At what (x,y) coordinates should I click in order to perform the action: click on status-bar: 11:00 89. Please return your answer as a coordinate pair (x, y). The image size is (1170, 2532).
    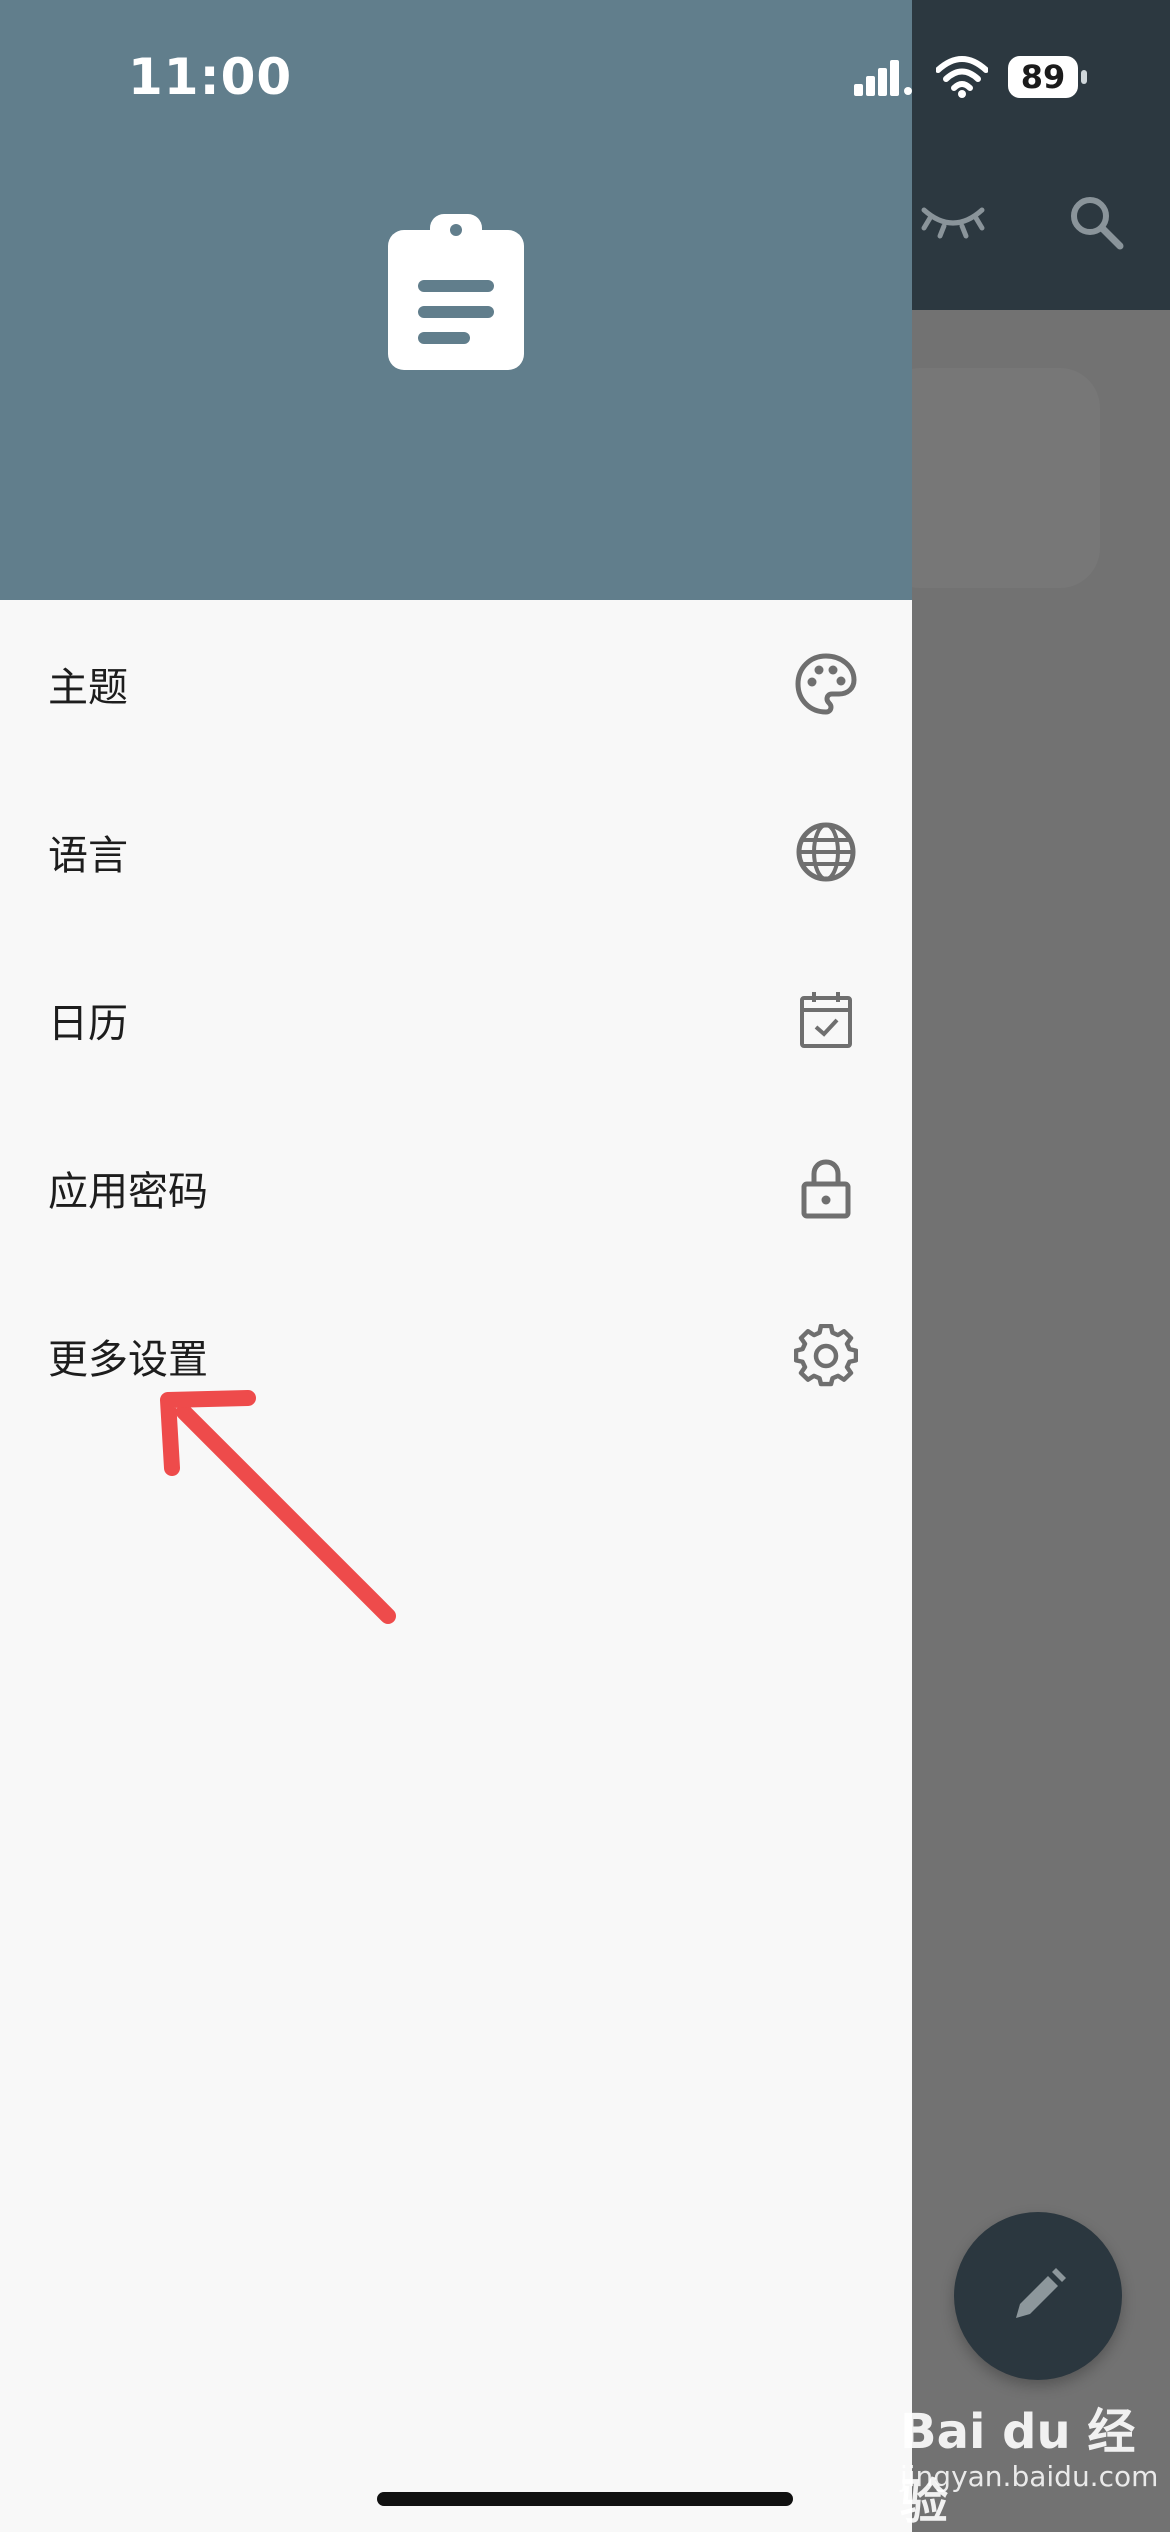
    Looking at the image, I should click on (585, 75).